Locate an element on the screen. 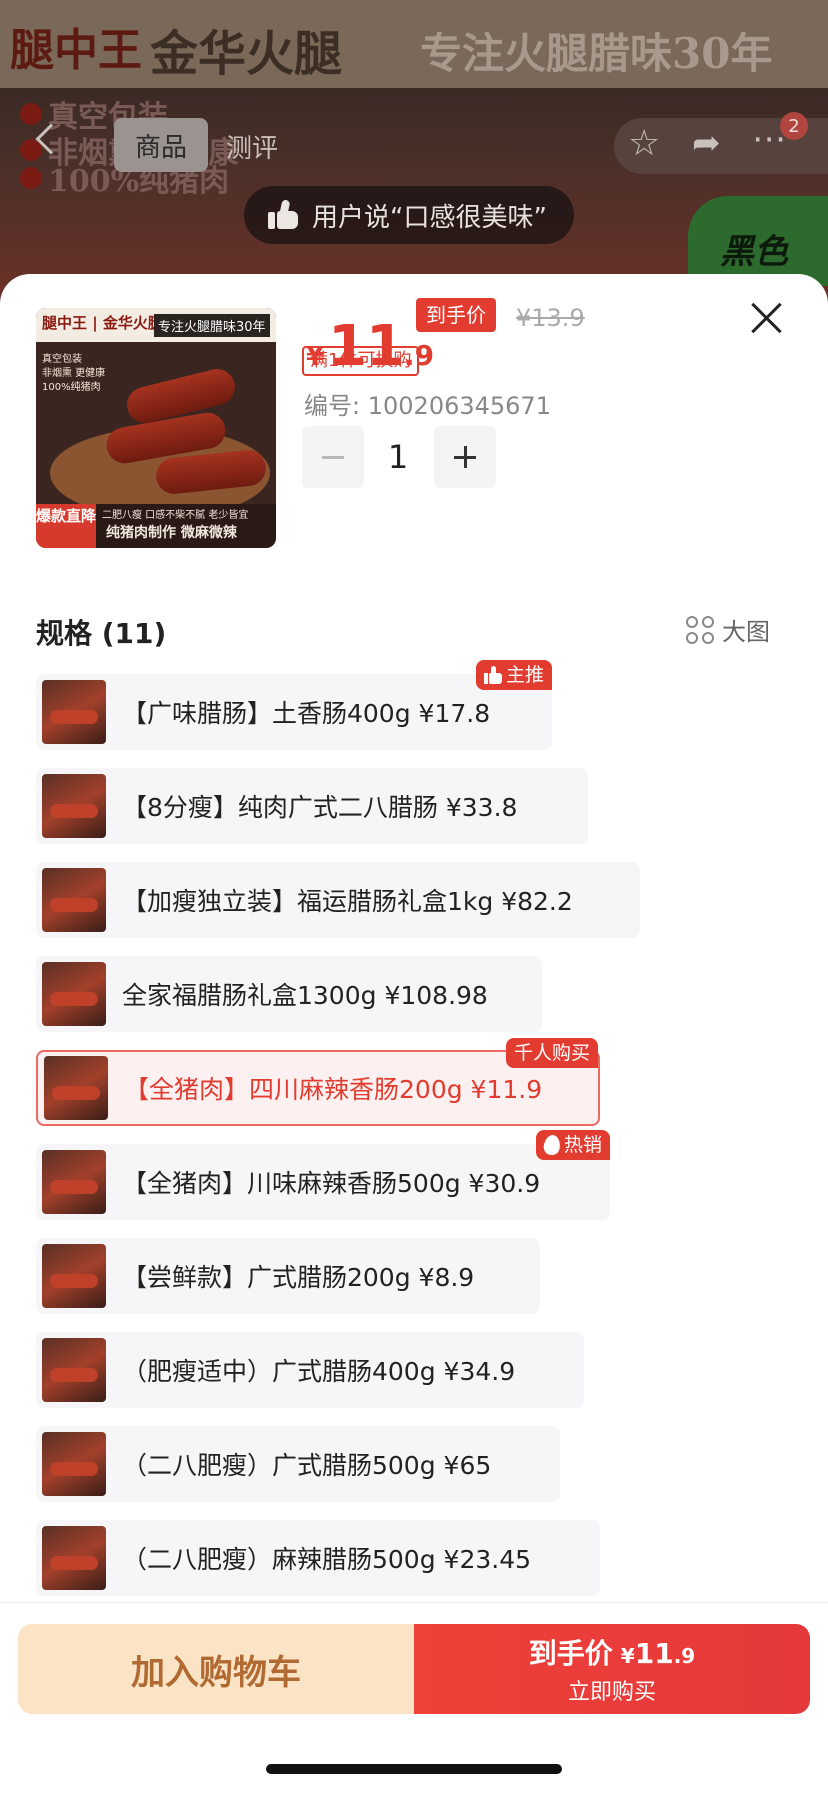 Image resolution: width=828 pixels, height=1793 pixels. promo-tag: 满1件可换购 is located at coordinates (361, 361).